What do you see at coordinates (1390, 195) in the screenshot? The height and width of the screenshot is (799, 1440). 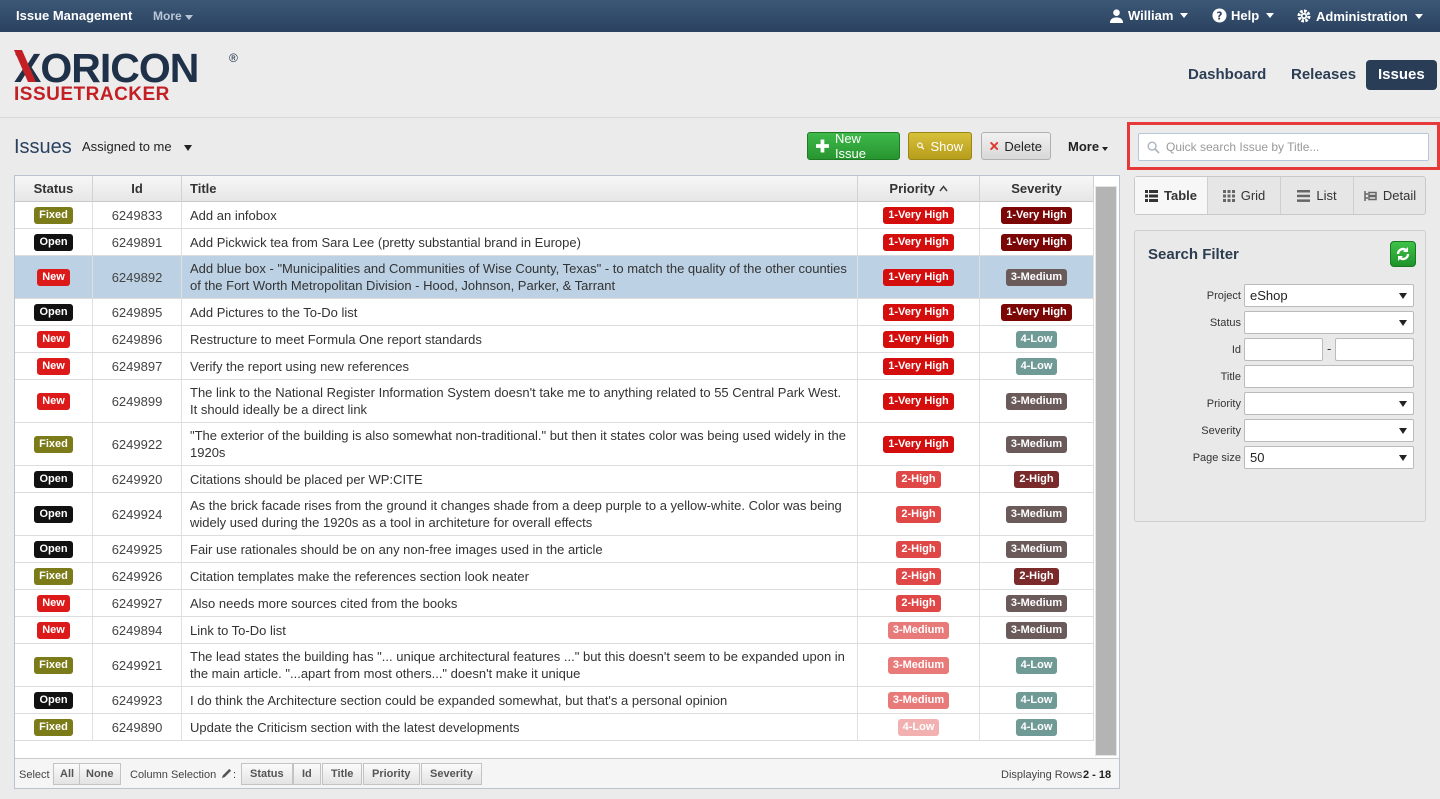 I see `tab-detail-view: Detail` at bounding box center [1390, 195].